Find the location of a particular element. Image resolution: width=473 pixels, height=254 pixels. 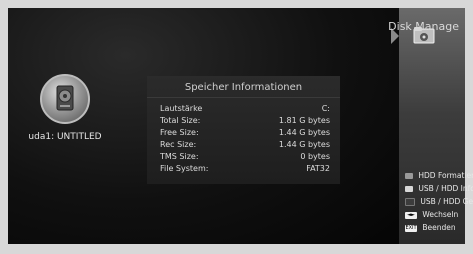

info-key: File System: is located at coordinates (184, 168).